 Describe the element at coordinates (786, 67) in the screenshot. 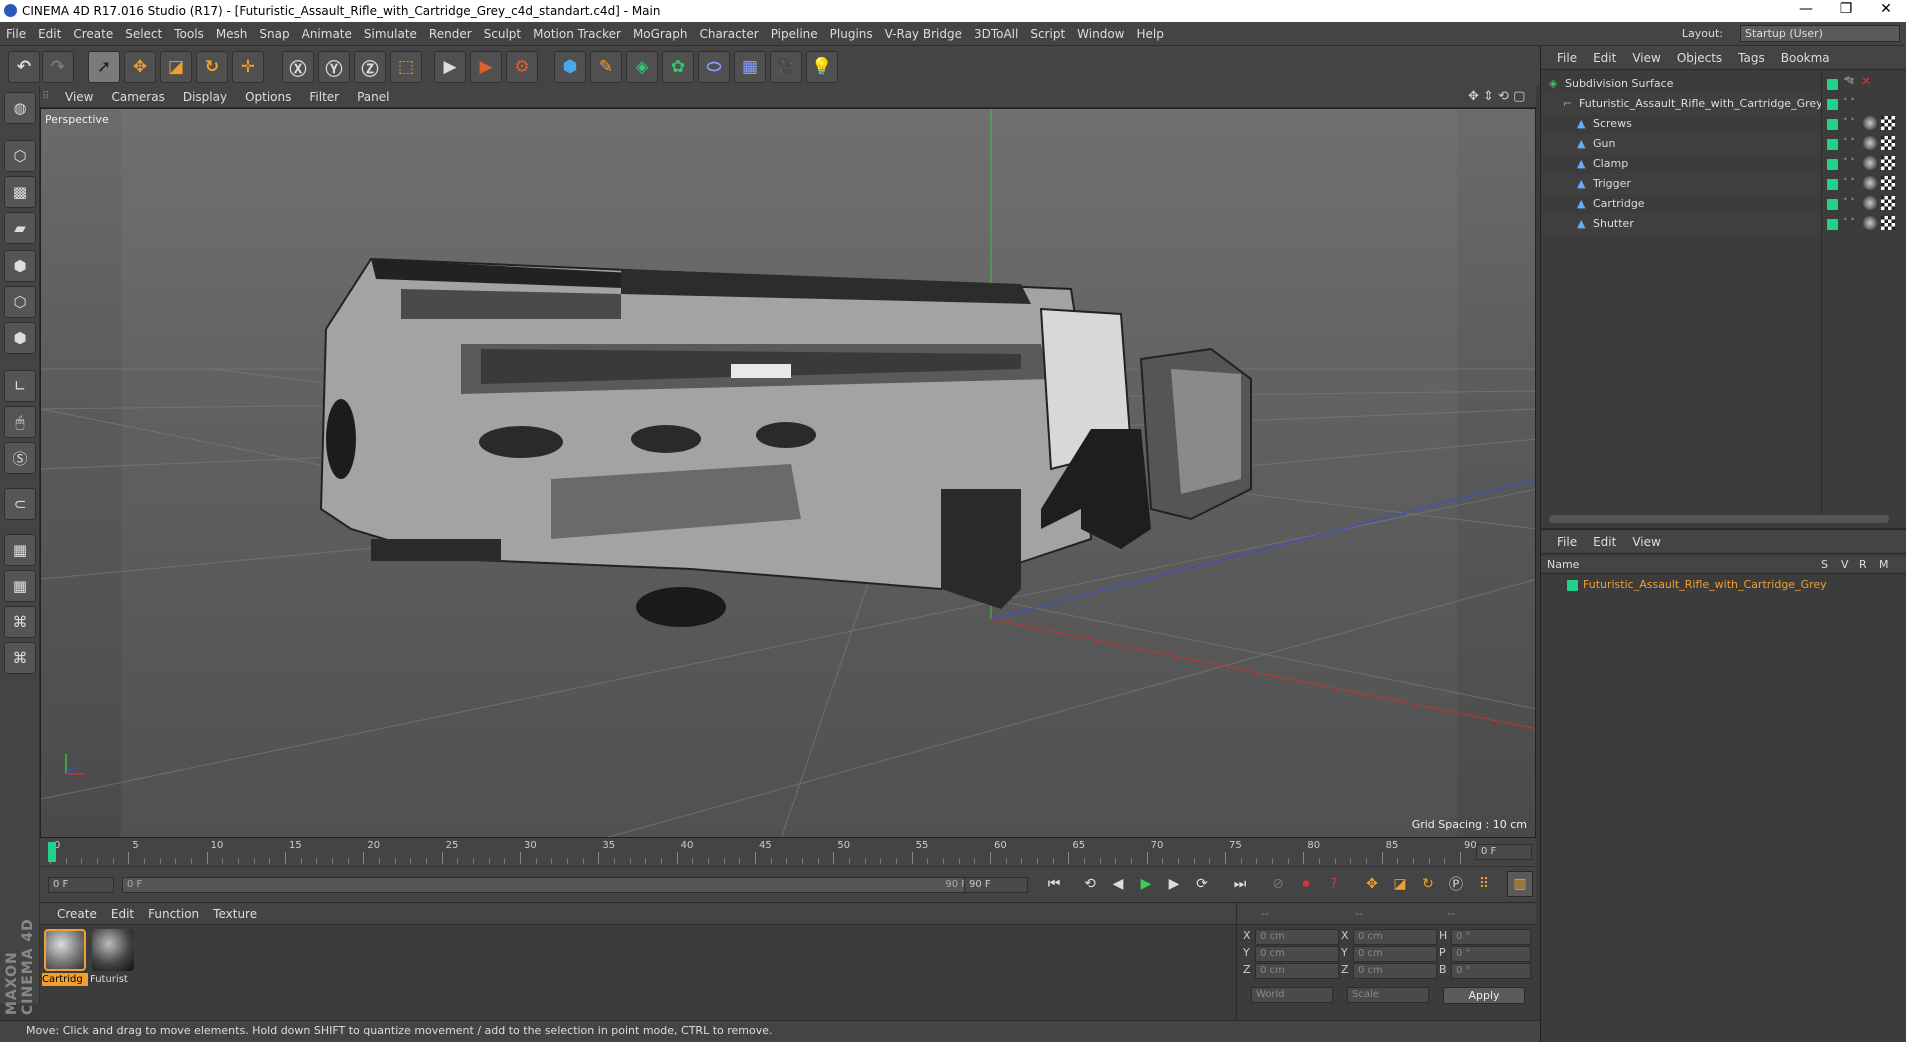

I see `camera-icon: 🎥` at that location.